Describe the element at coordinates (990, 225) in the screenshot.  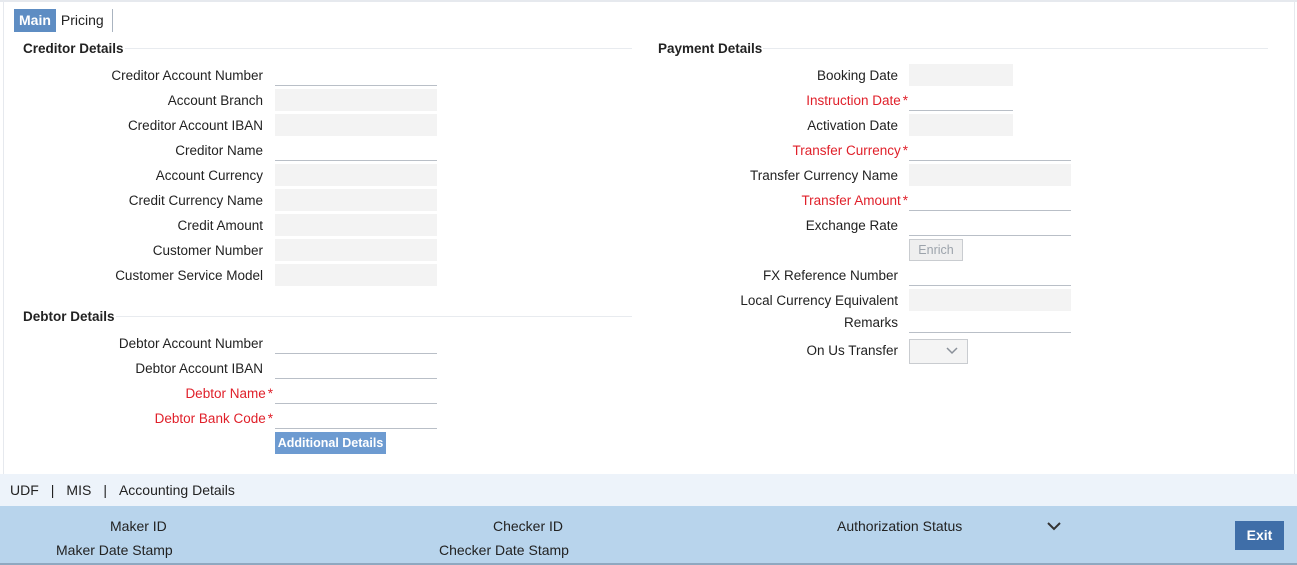
I see `exchange-rate-input` at that location.